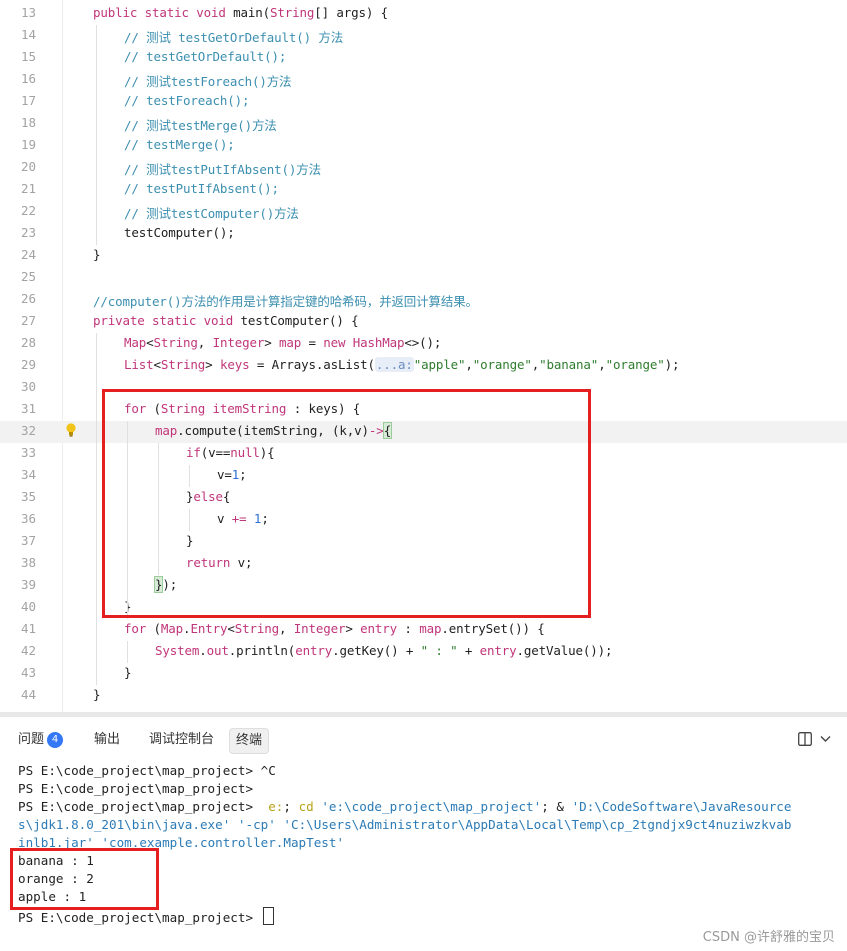 This screenshot has width=847, height=951. Describe the element at coordinates (181, 740) in the screenshot. I see `tab-debug-console: 调试控制台` at that location.